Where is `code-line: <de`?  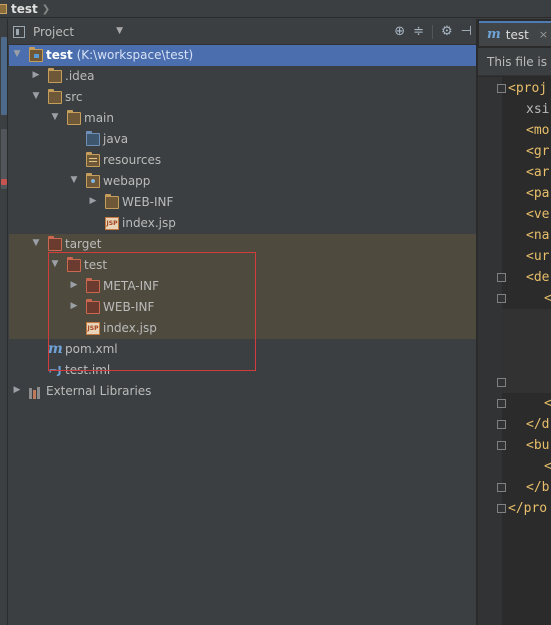 code-line: <de is located at coordinates (538, 277).